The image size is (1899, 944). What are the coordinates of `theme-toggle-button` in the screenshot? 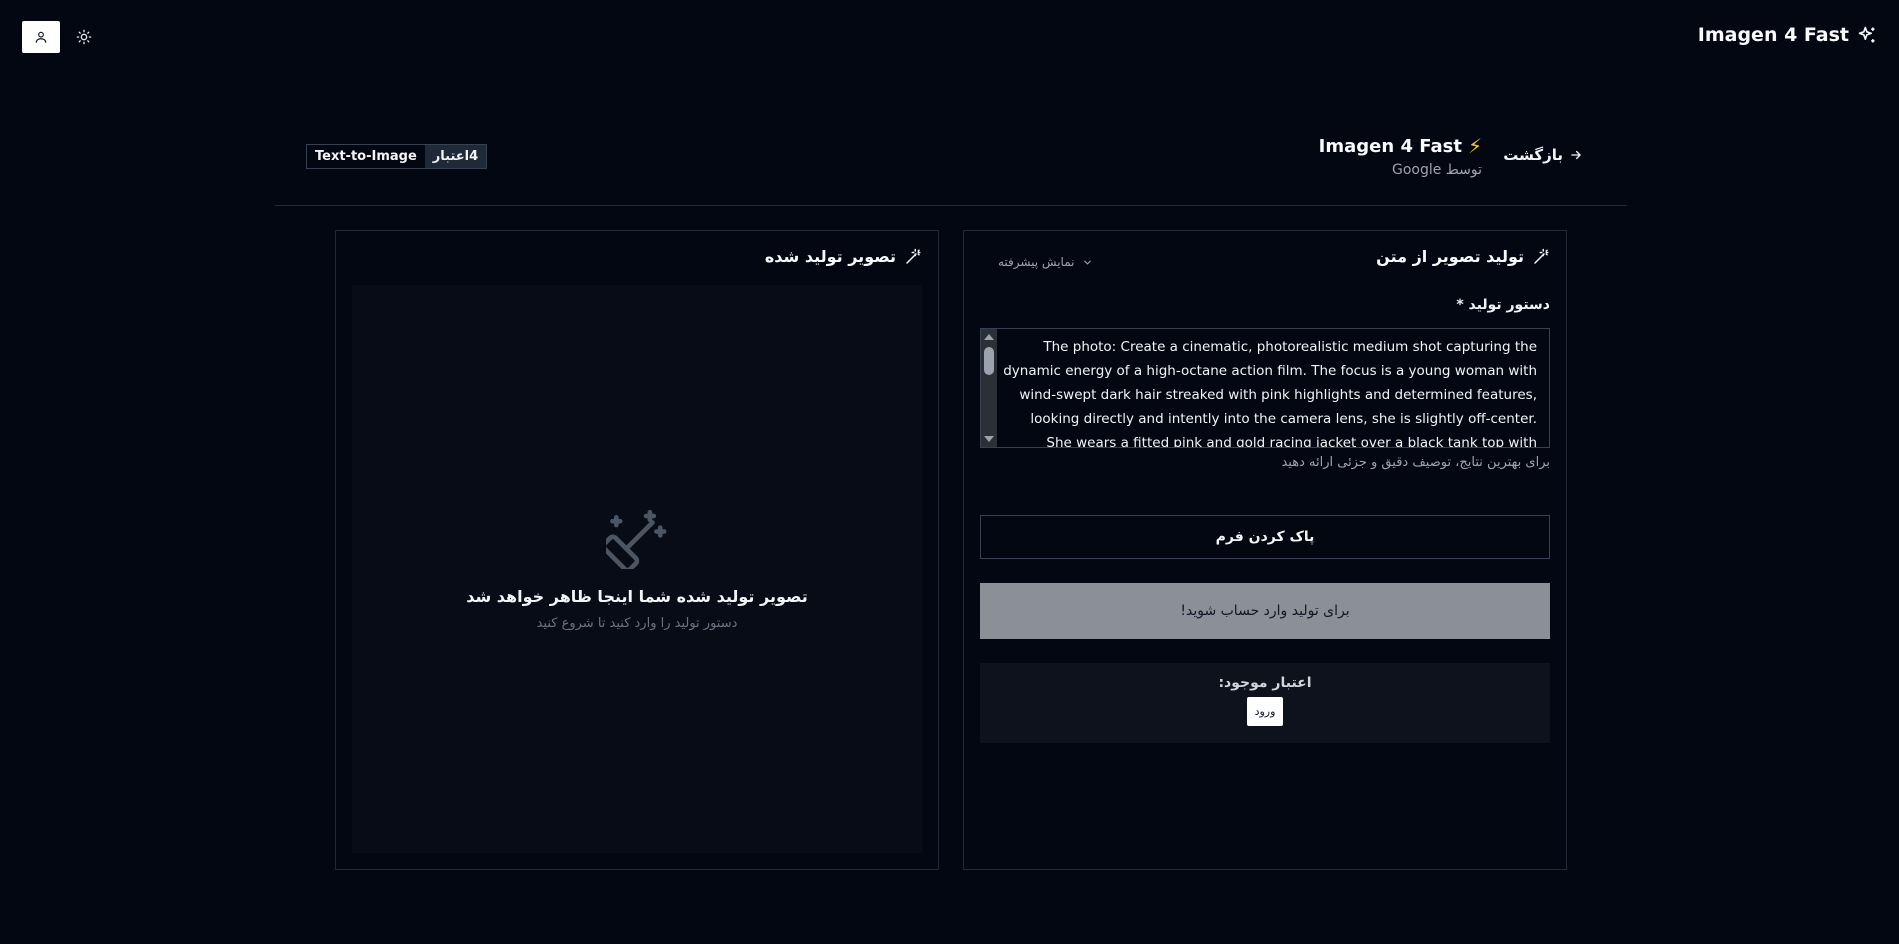 It's located at (84, 37).